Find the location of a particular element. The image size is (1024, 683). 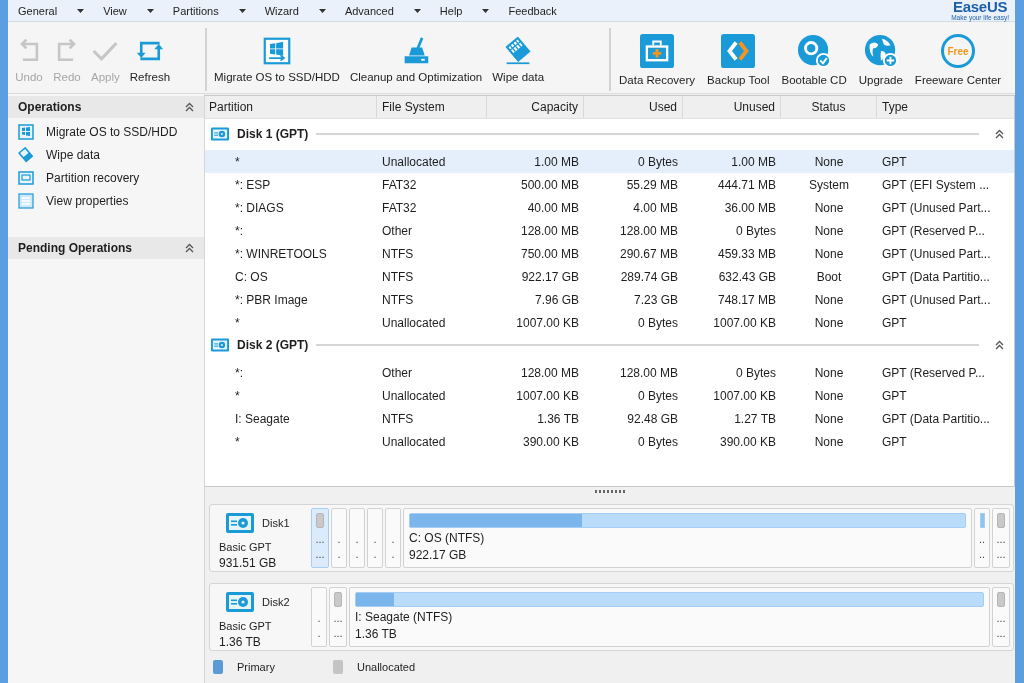

sidebar-item: Partition recovery is located at coordinates (106, 177).